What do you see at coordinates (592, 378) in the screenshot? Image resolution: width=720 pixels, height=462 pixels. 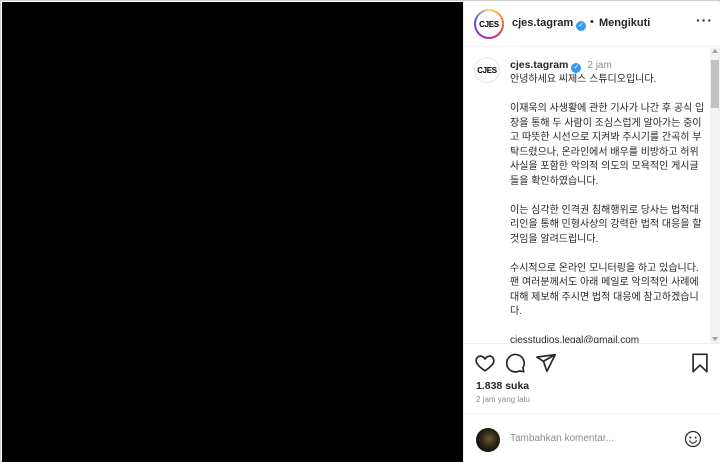 I see `post-actions: 1.838 suka 2 jam yang lalu` at bounding box center [592, 378].